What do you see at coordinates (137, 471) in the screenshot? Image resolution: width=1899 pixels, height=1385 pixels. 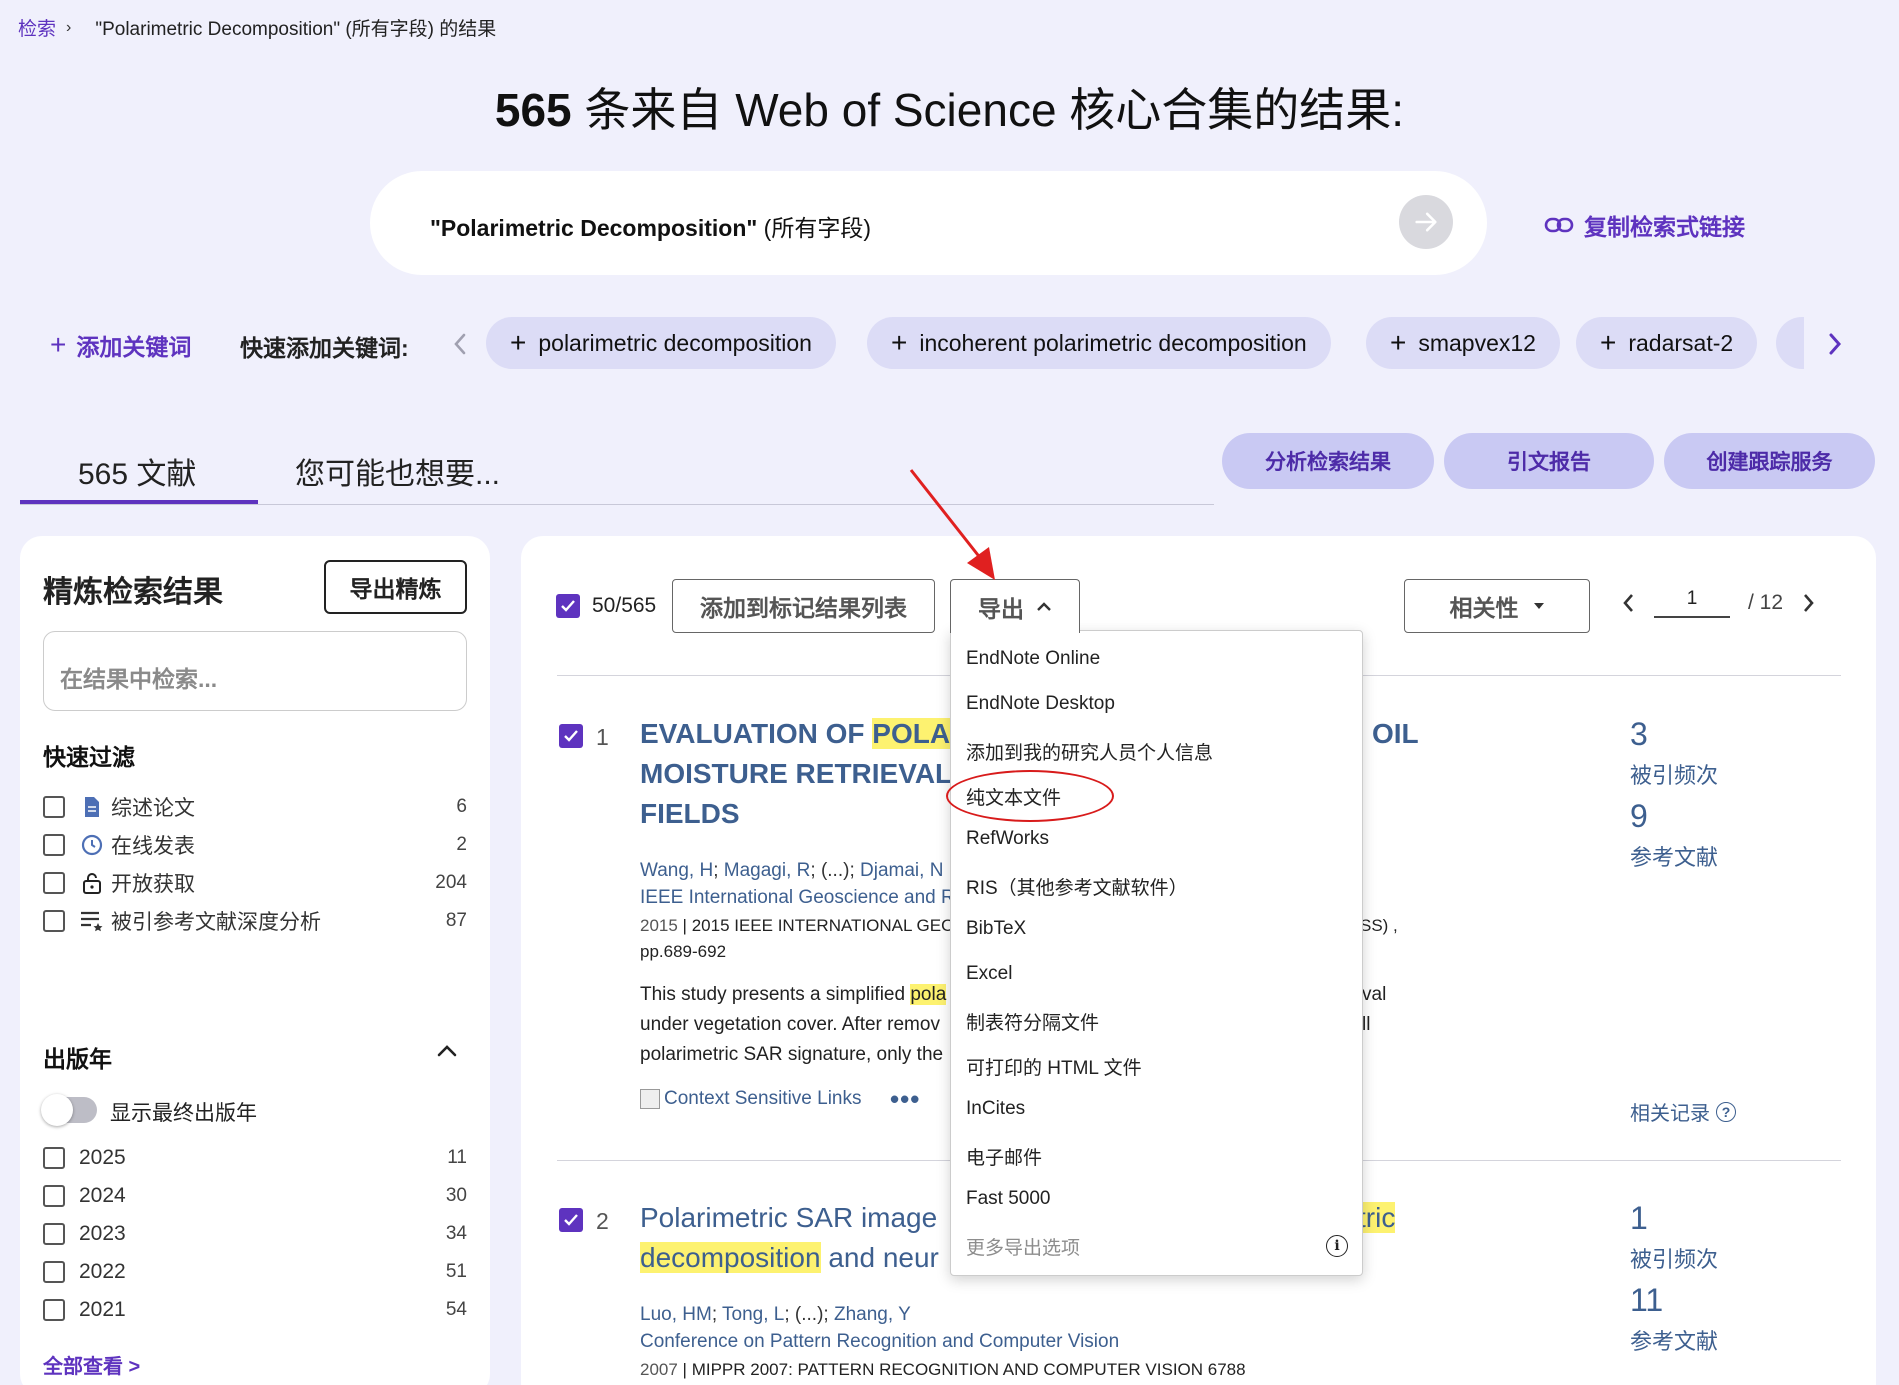 I see `tab-documents: 565 文献` at bounding box center [137, 471].